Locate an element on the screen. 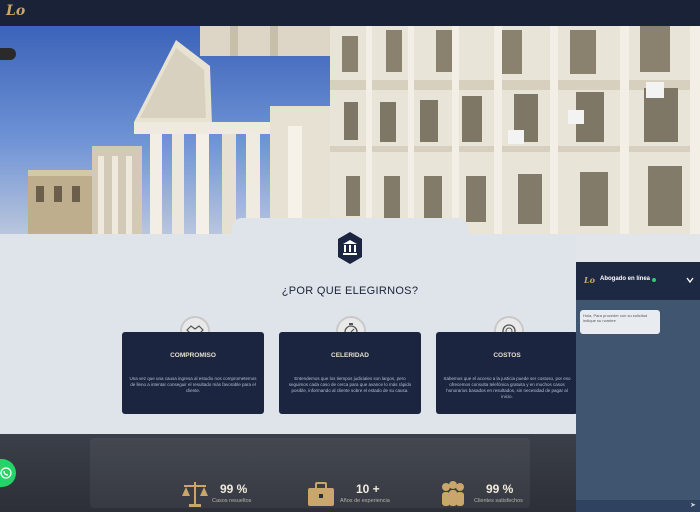 The height and width of the screenshot is (512, 700). whatsapp-icon is located at coordinates (6, 473).